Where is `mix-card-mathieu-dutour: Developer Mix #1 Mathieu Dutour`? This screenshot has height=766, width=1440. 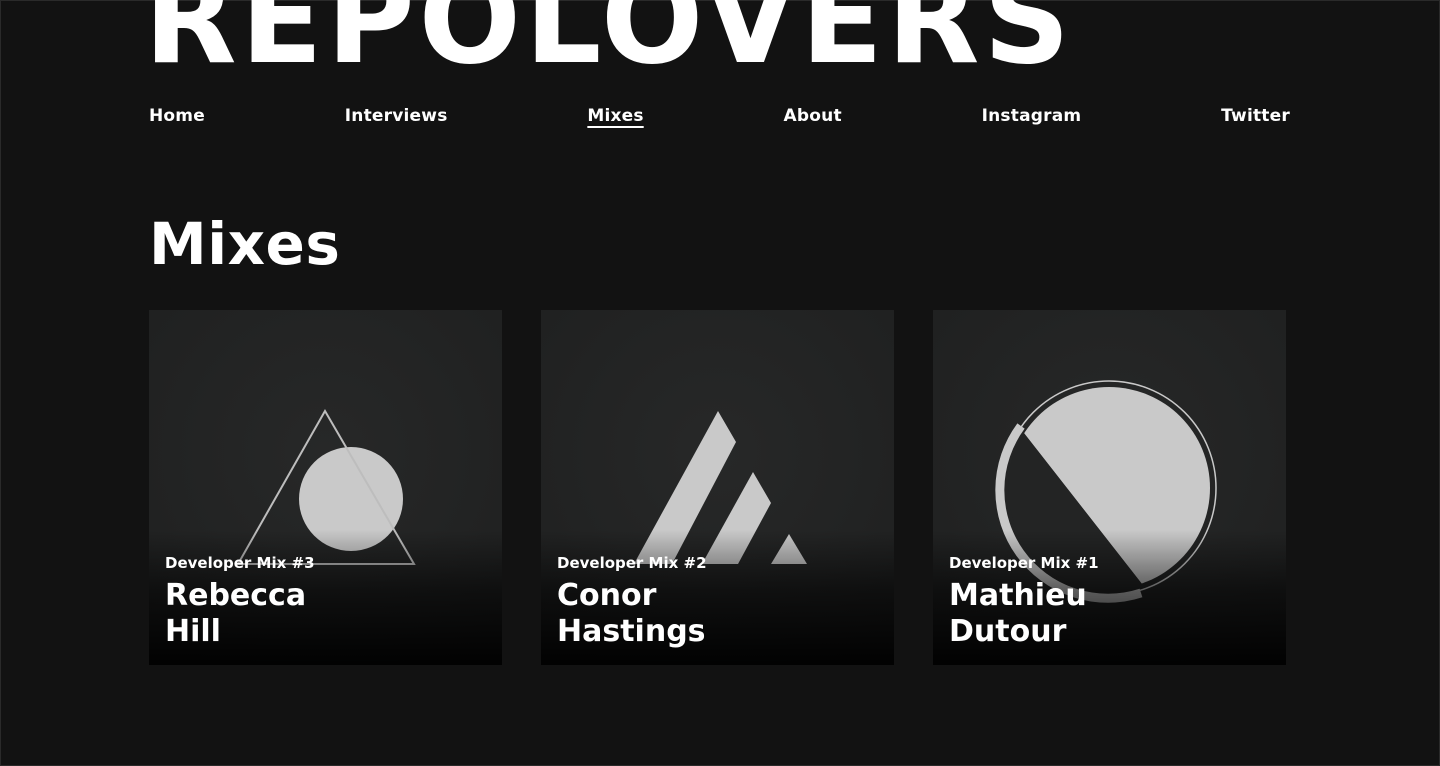
mix-card-mathieu-dutour: Developer Mix #1 Mathieu Dutour is located at coordinates (1109, 487).